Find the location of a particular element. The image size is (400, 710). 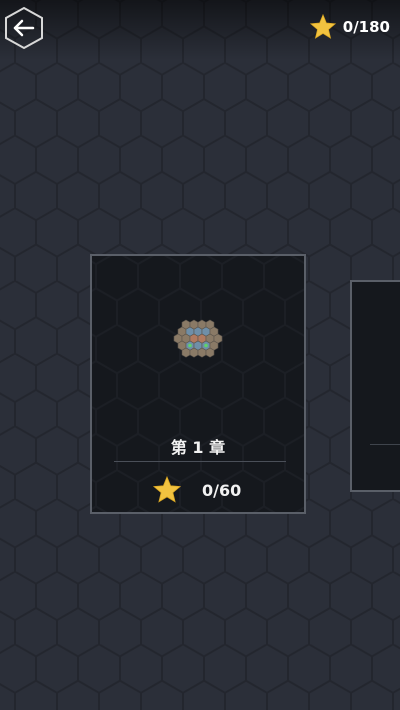

total-stars-counter: 0/180 is located at coordinates (349, 27).